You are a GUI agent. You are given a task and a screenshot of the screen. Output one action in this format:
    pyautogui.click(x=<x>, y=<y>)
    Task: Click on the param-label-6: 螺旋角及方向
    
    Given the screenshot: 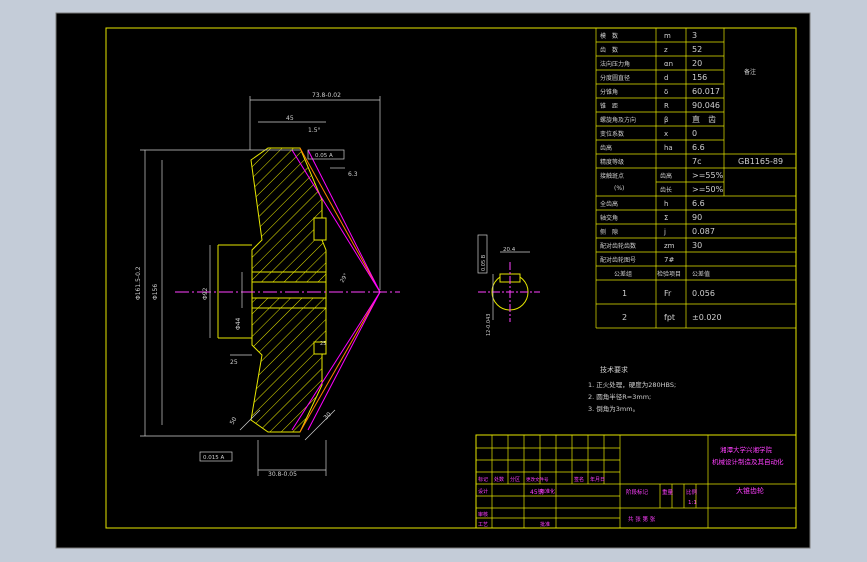 What is the action you would take?
    pyautogui.click(x=618, y=120)
    